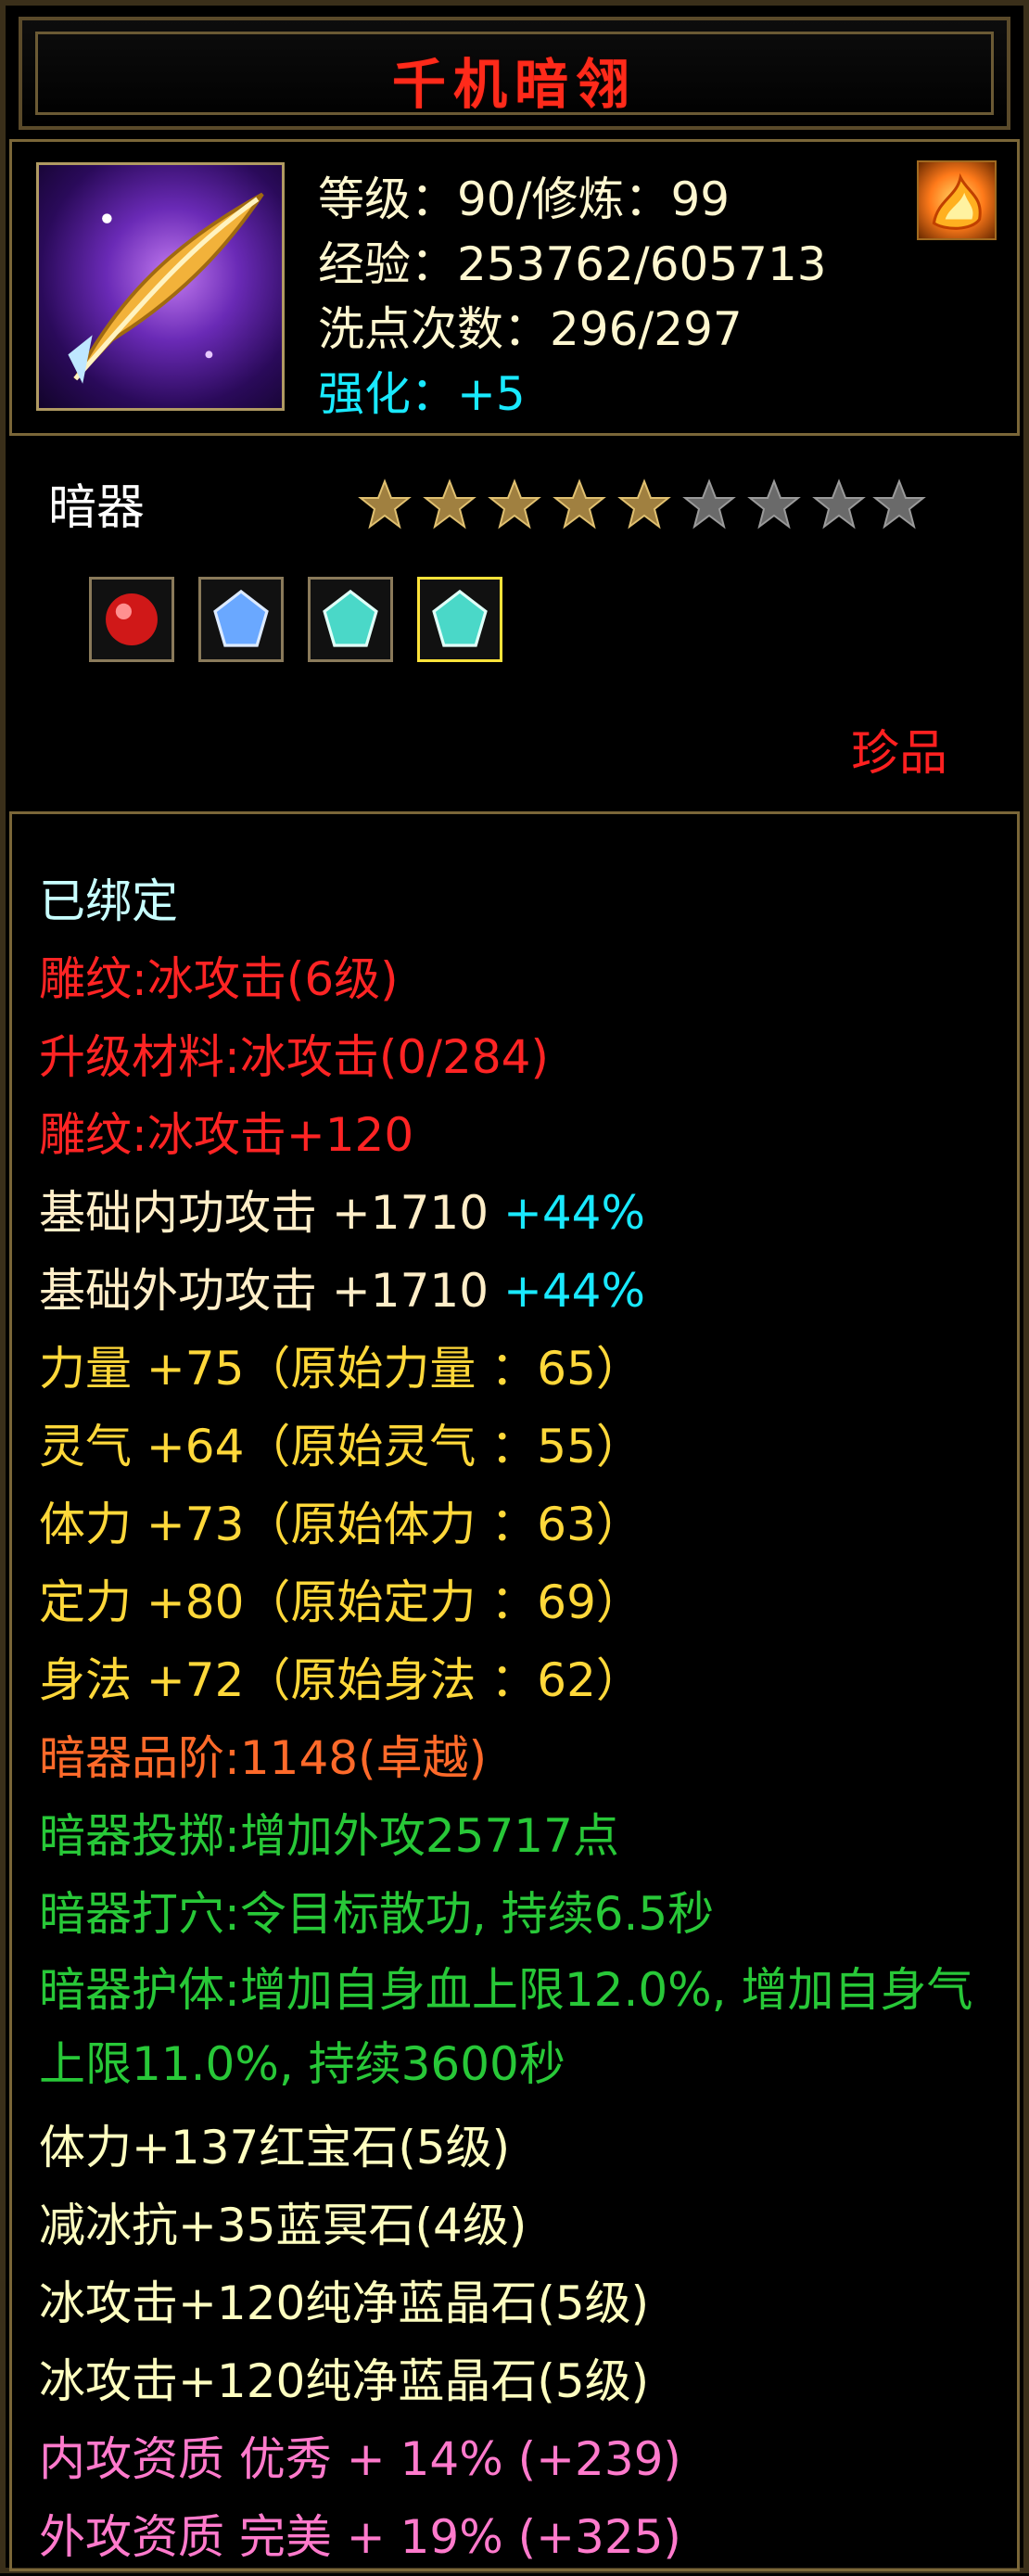 The width and height of the screenshot is (1029, 2576). What do you see at coordinates (573, 1291) in the screenshot?
I see `base-outer-attack-pct: +44%` at bounding box center [573, 1291].